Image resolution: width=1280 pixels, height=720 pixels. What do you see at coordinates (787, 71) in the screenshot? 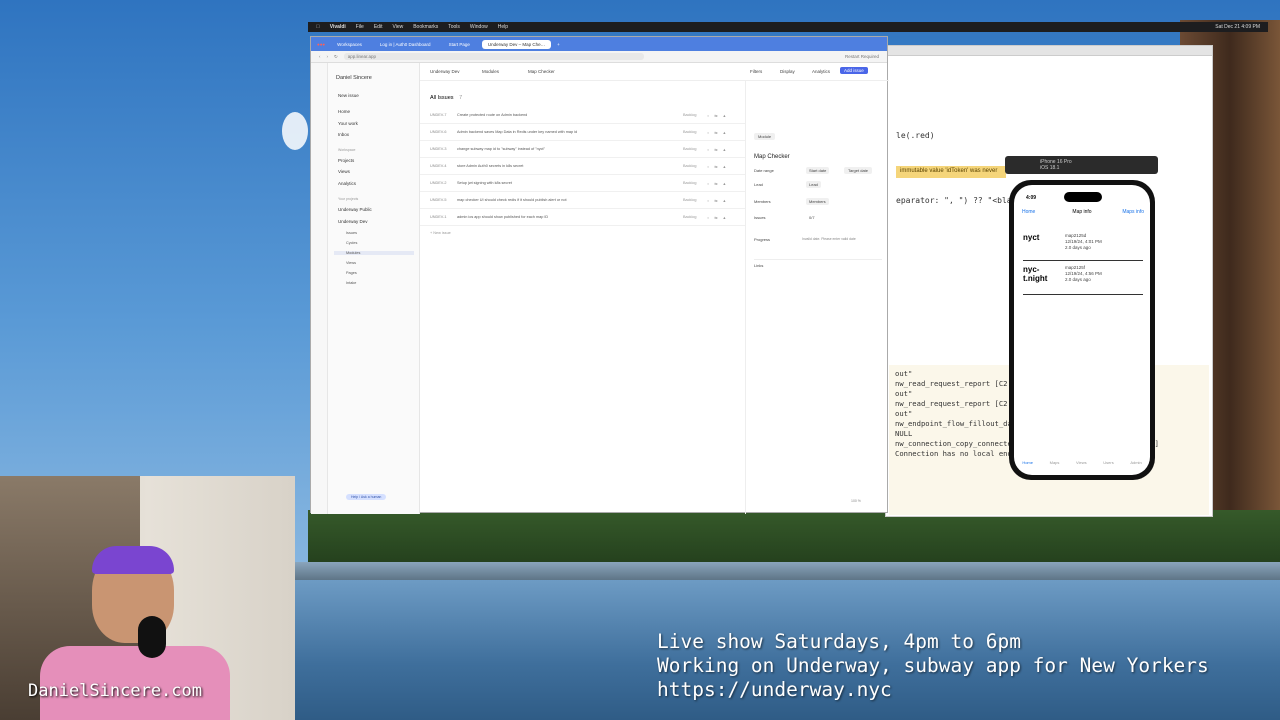
I see `display-button: Display` at bounding box center [787, 71].